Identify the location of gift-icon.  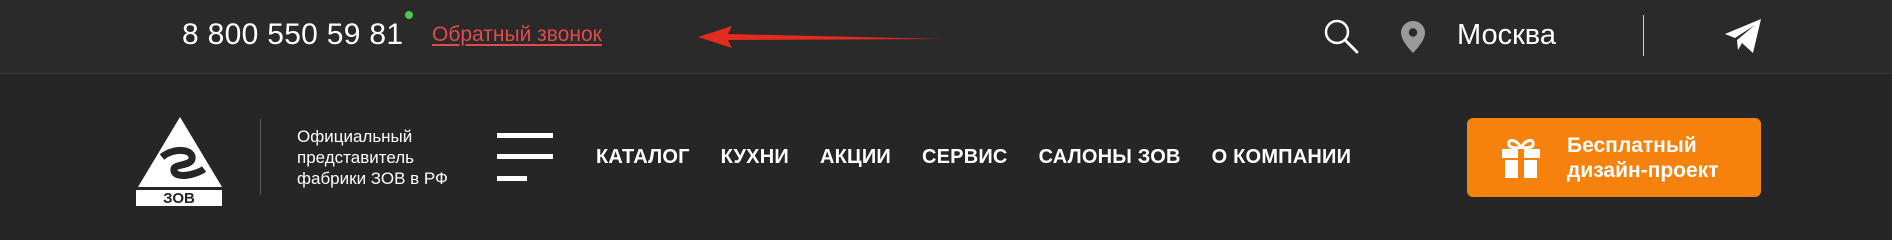
(1521, 158).